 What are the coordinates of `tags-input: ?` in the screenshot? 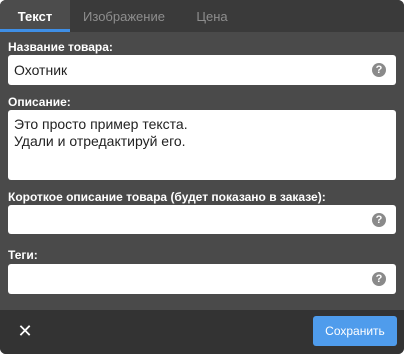 It's located at (202, 279).